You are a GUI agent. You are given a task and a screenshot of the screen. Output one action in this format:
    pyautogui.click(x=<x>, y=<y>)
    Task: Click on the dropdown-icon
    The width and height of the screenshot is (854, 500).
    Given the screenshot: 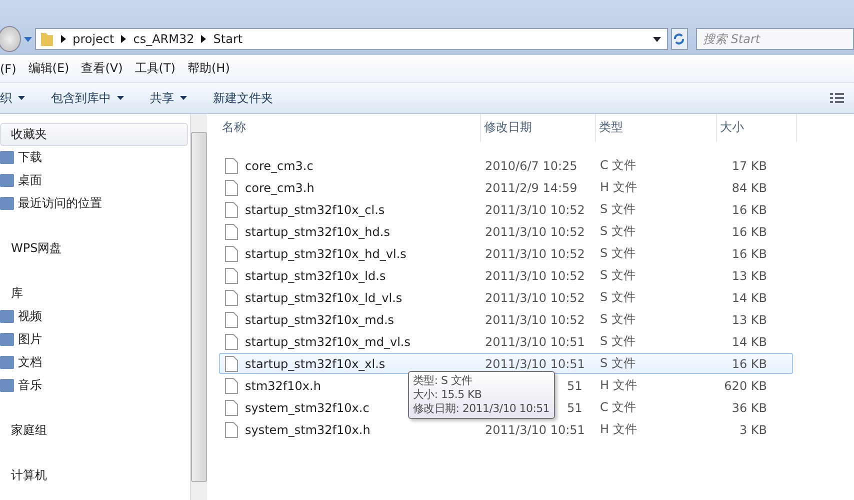 What is the action you would take?
    pyautogui.click(x=656, y=39)
    